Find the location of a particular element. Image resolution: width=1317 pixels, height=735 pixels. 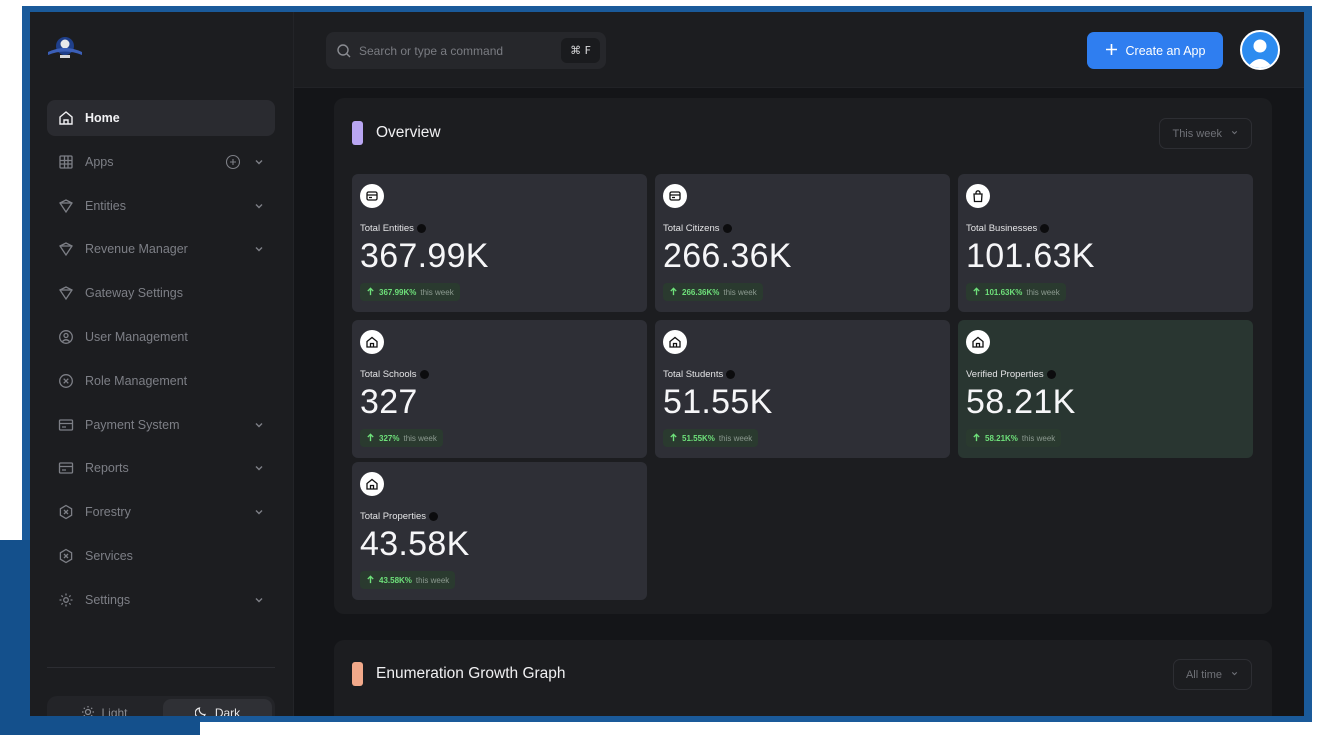

moon-icon is located at coordinates (201, 710).